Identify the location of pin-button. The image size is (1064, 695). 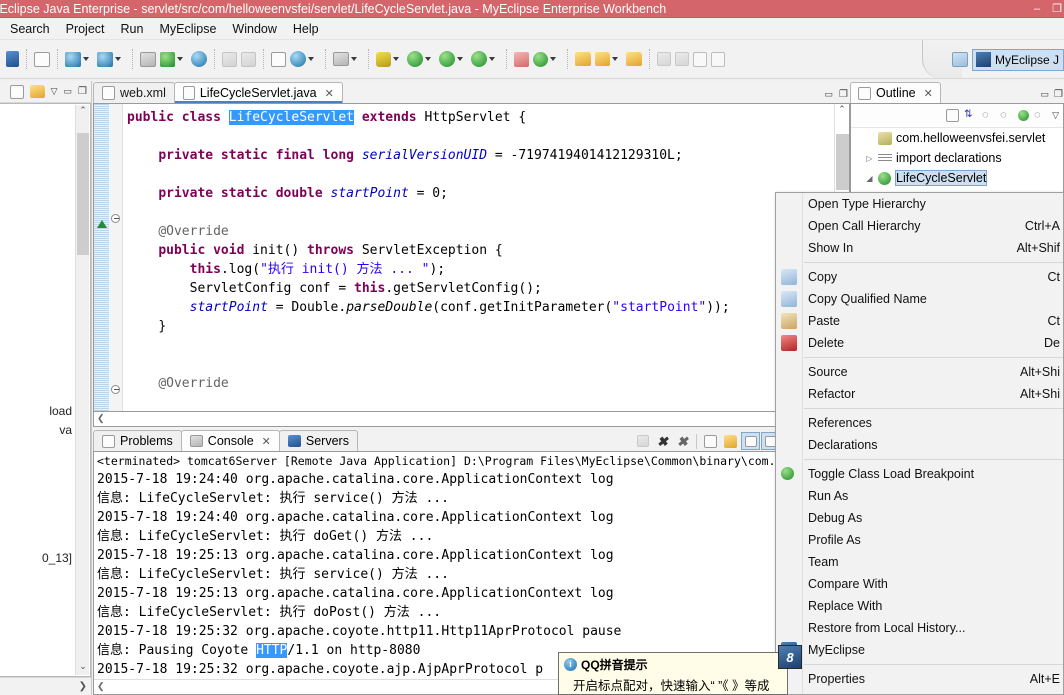
(664, 59).